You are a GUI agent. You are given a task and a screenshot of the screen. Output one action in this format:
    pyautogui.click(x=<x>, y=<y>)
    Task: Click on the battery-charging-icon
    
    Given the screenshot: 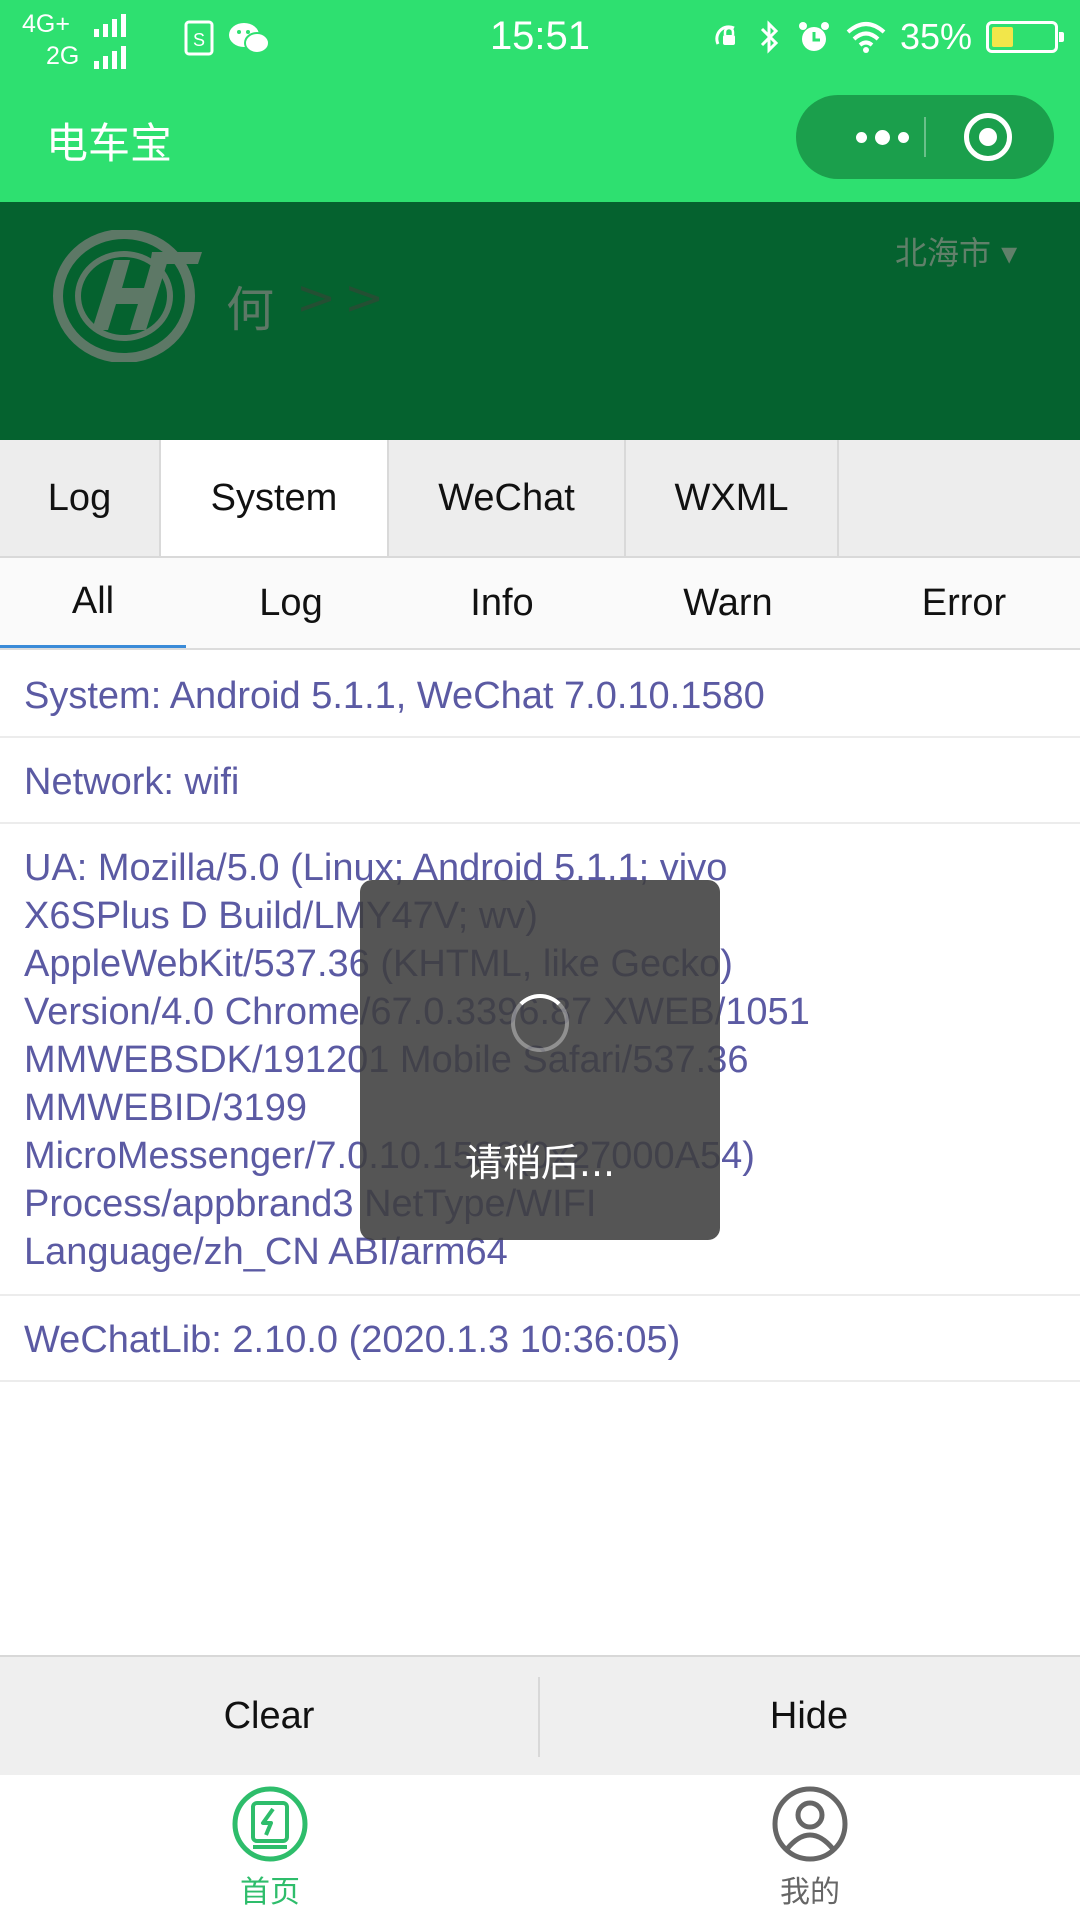 What is the action you would take?
    pyautogui.click(x=1025, y=37)
    